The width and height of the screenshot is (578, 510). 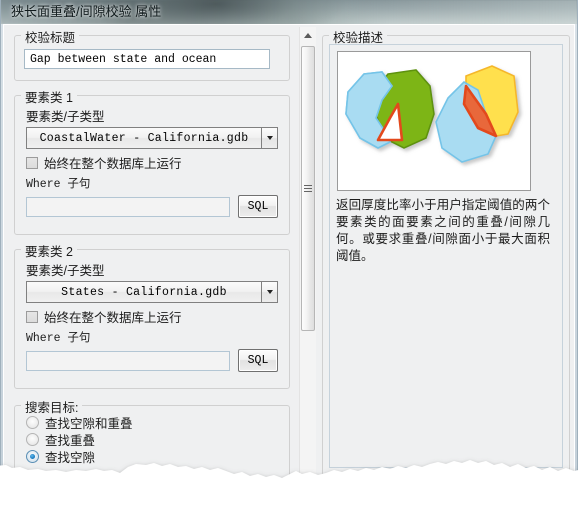 What do you see at coordinates (86, 11) in the screenshot?
I see `window-title: 狭长面重叠/间隙校验 属性` at bounding box center [86, 11].